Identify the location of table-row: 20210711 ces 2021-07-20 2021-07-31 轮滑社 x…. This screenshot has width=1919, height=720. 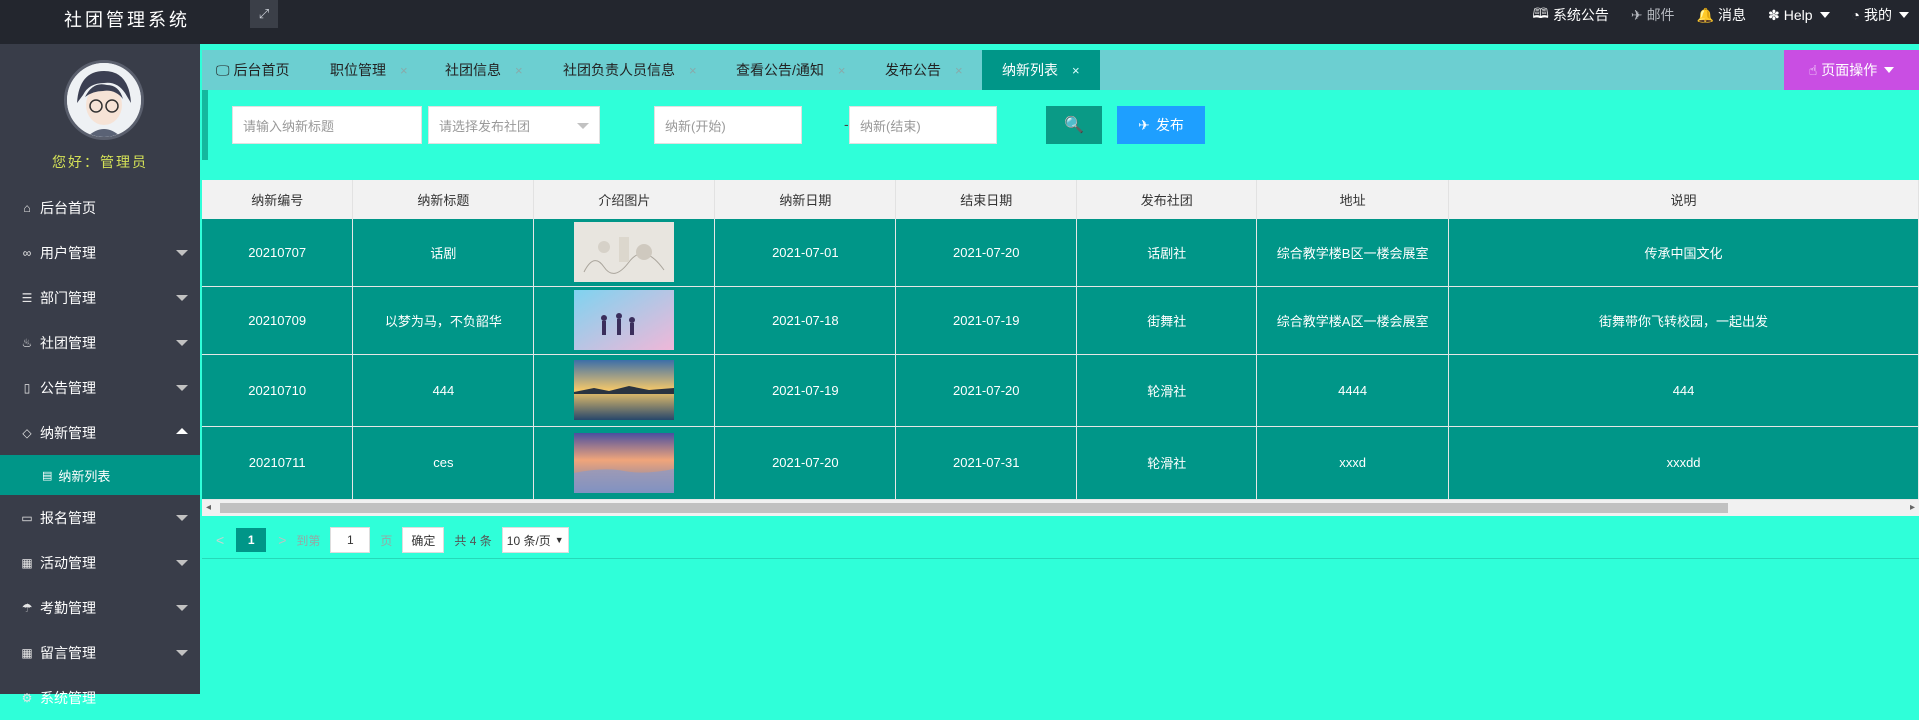
(1060, 463).